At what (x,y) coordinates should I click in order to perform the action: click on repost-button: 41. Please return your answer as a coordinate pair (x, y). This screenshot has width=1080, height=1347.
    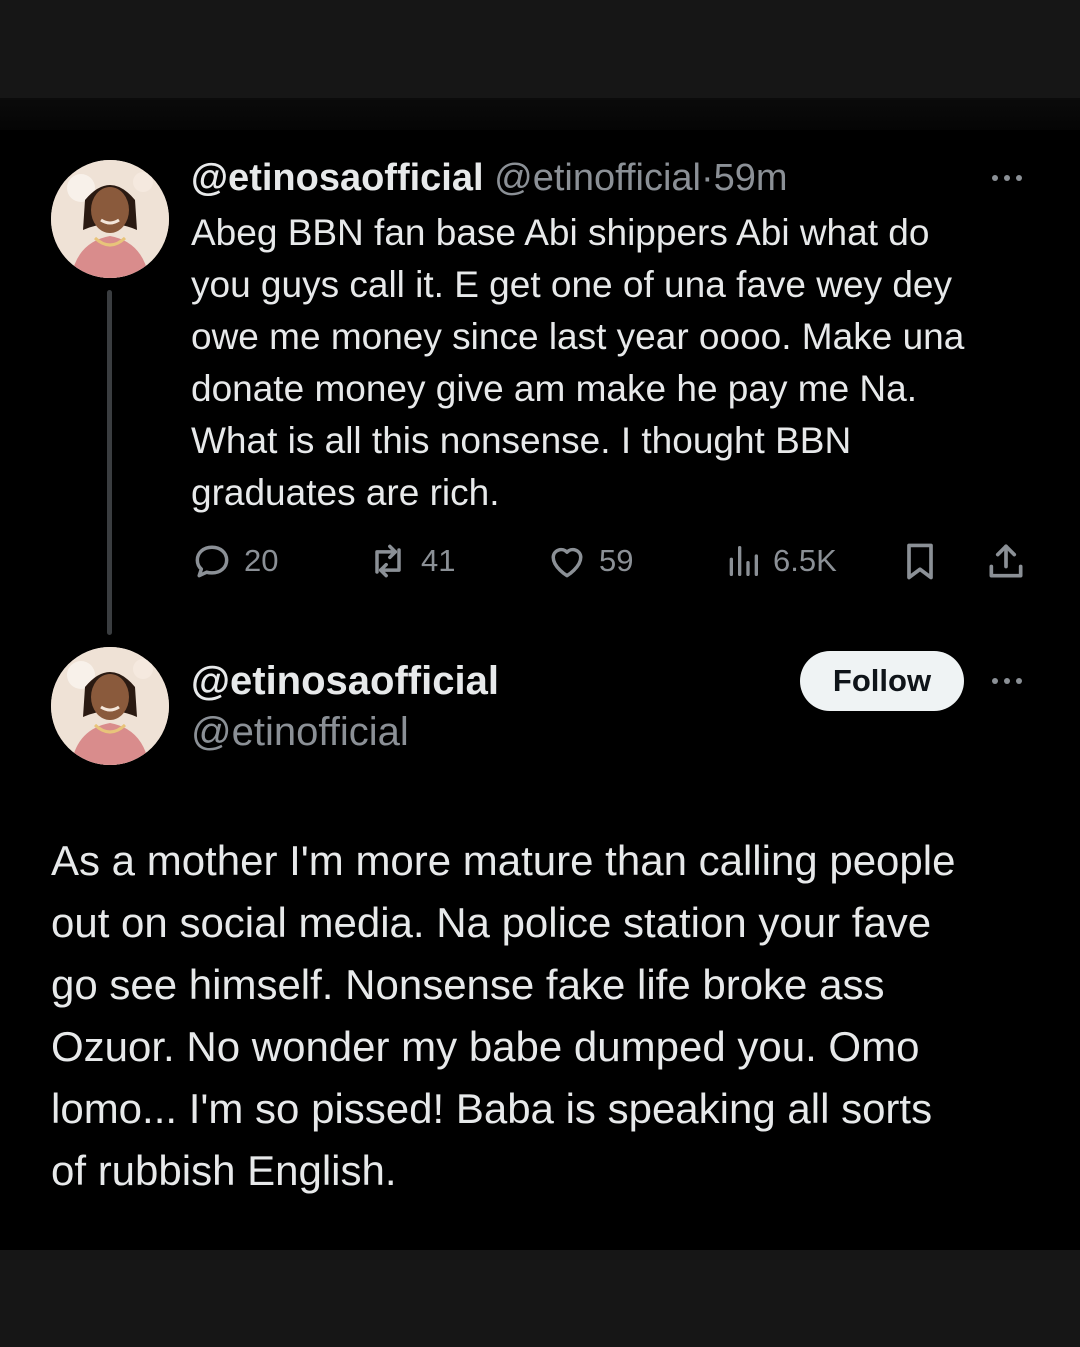
    Looking at the image, I should click on (410, 561).